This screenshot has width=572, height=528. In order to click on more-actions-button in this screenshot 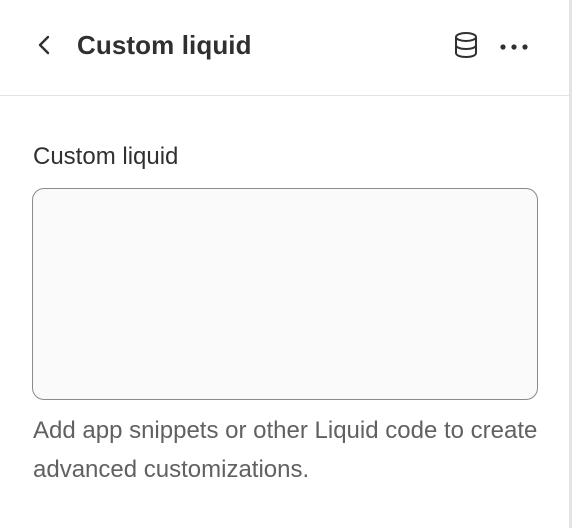, I will do `click(514, 47)`.